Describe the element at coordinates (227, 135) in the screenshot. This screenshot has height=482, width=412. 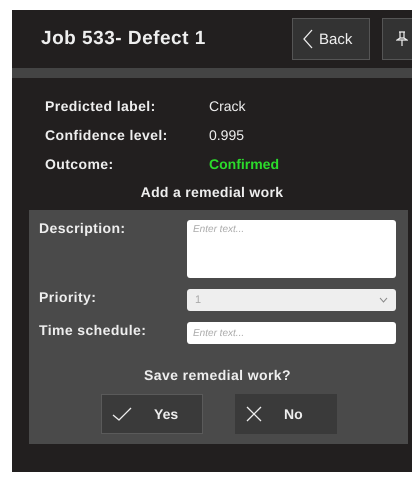
I see `detail-value: 0.995` at that location.